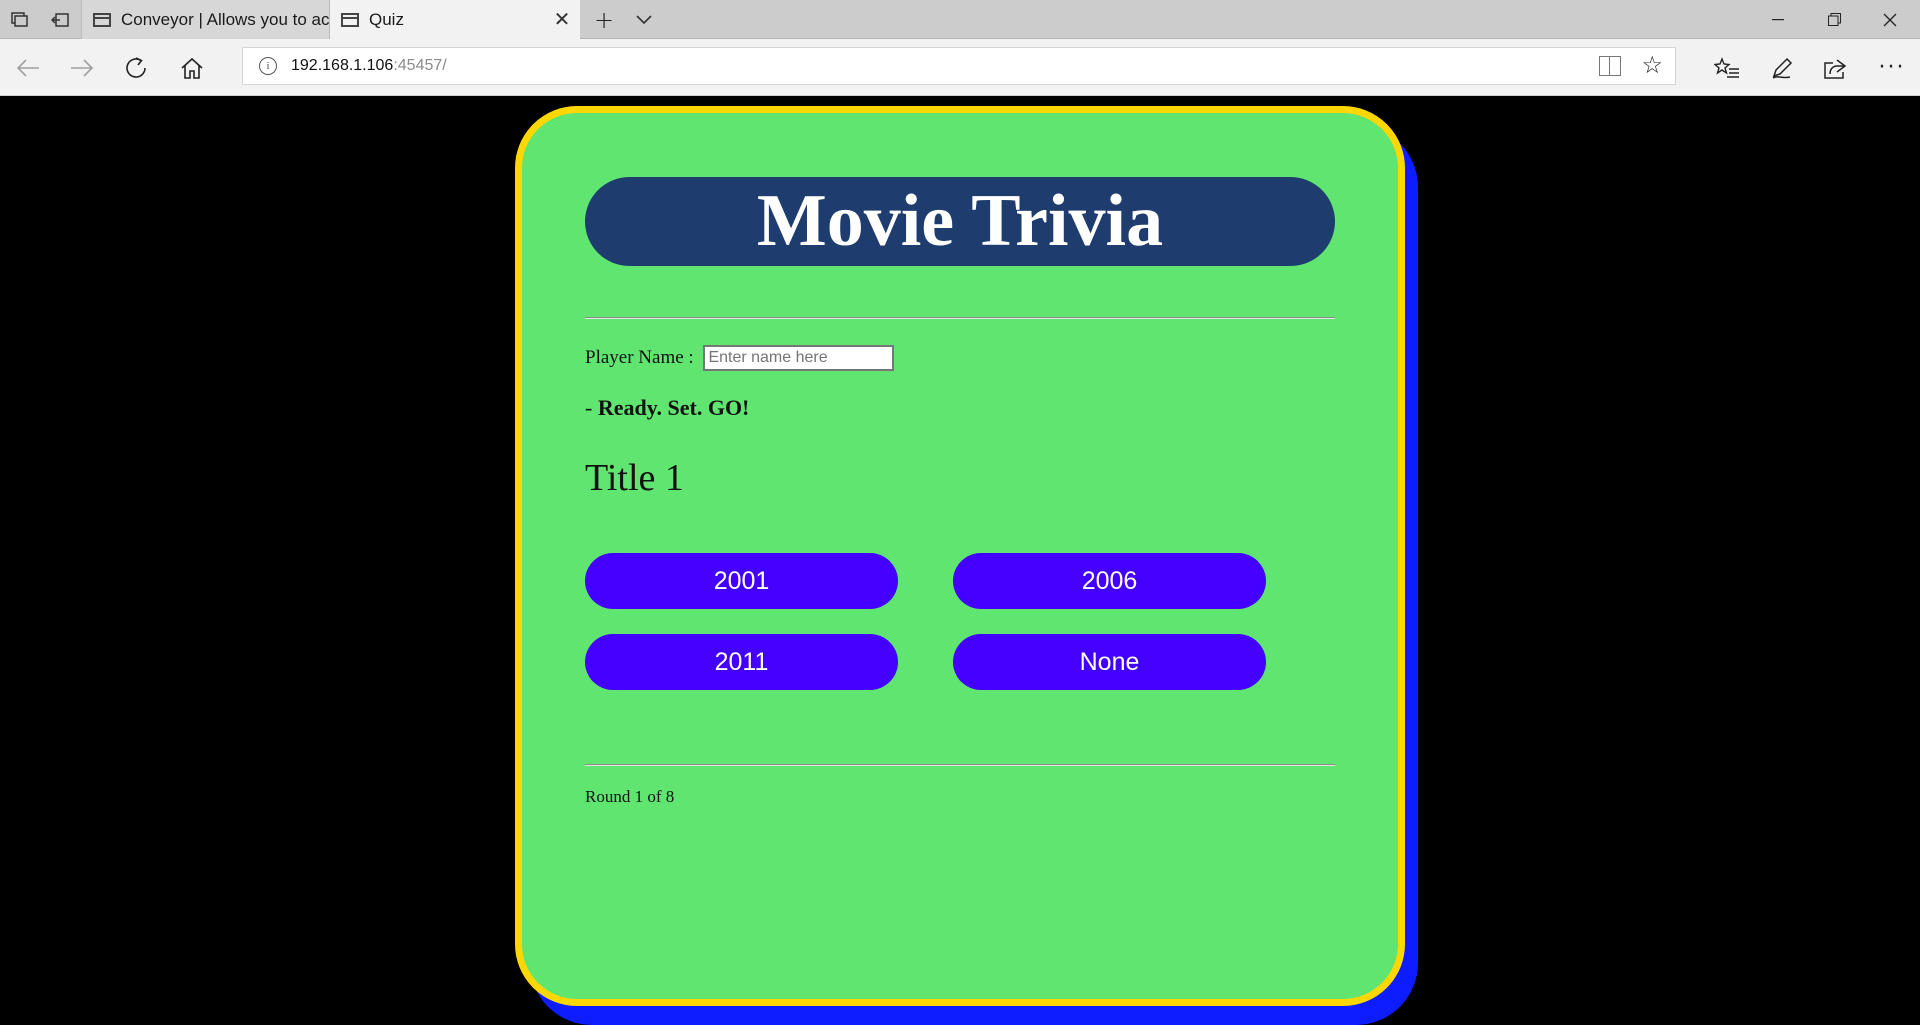 The image size is (1920, 1025). What do you see at coordinates (562, 19) in the screenshot?
I see `close-tab-icon: ✕` at bounding box center [562, 19].